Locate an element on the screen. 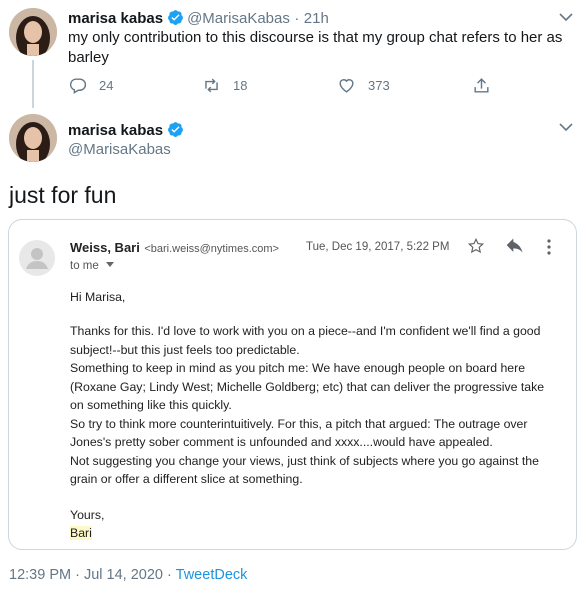 This screenshot has width=584, height=595. recipient-dropdown: to me is located at coordinates (92, 266).